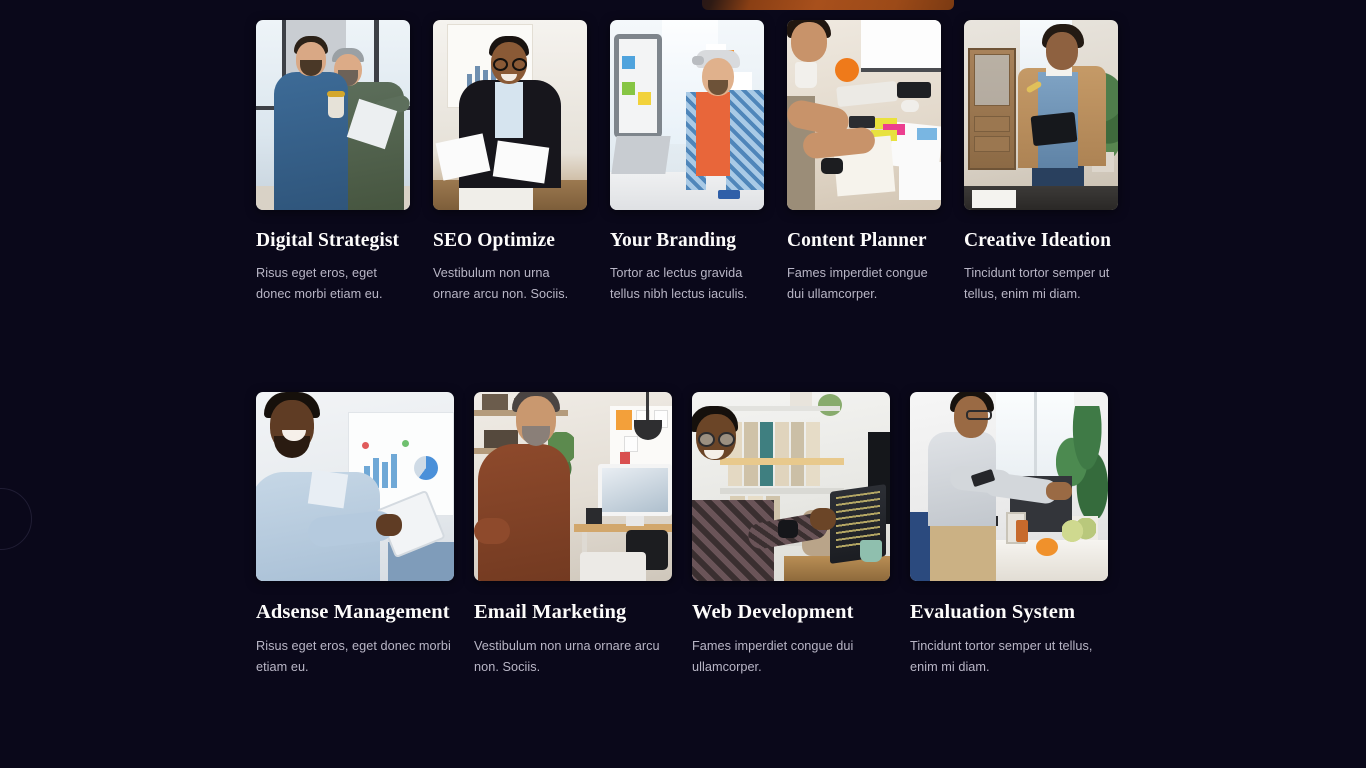  Describe the element at coordinates (993, 612) in the screenshot. I see `service-card-title: Evaluation System` at that location.